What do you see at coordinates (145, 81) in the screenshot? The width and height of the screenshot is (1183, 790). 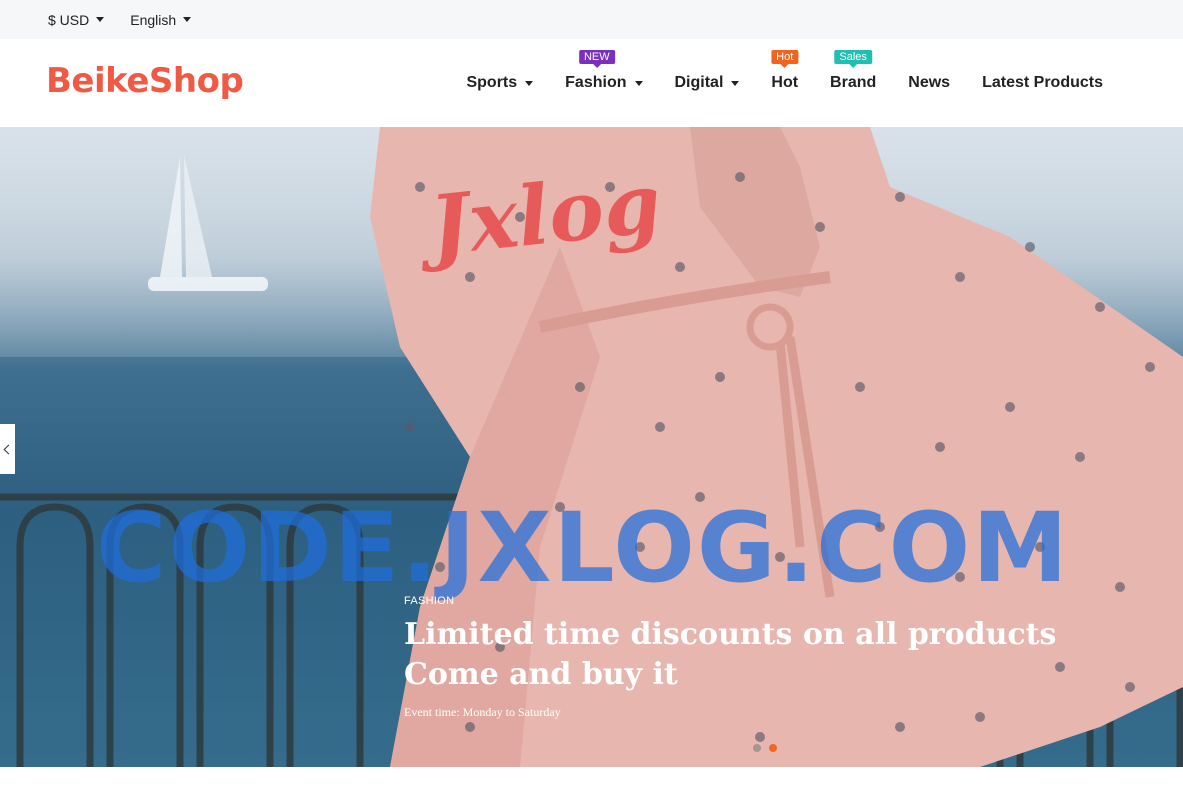 I see `site-logo: BeikeShop` at bounding box center [145, 81].